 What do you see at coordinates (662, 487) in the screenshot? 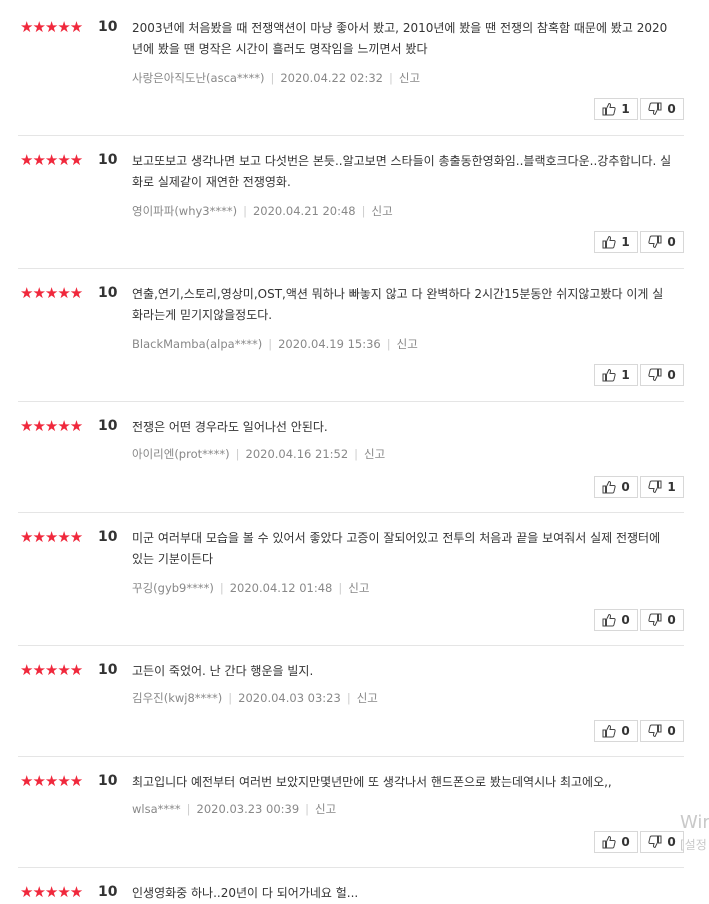
I see `thumbs-down-button: 1` at bounding box center [662, 487].